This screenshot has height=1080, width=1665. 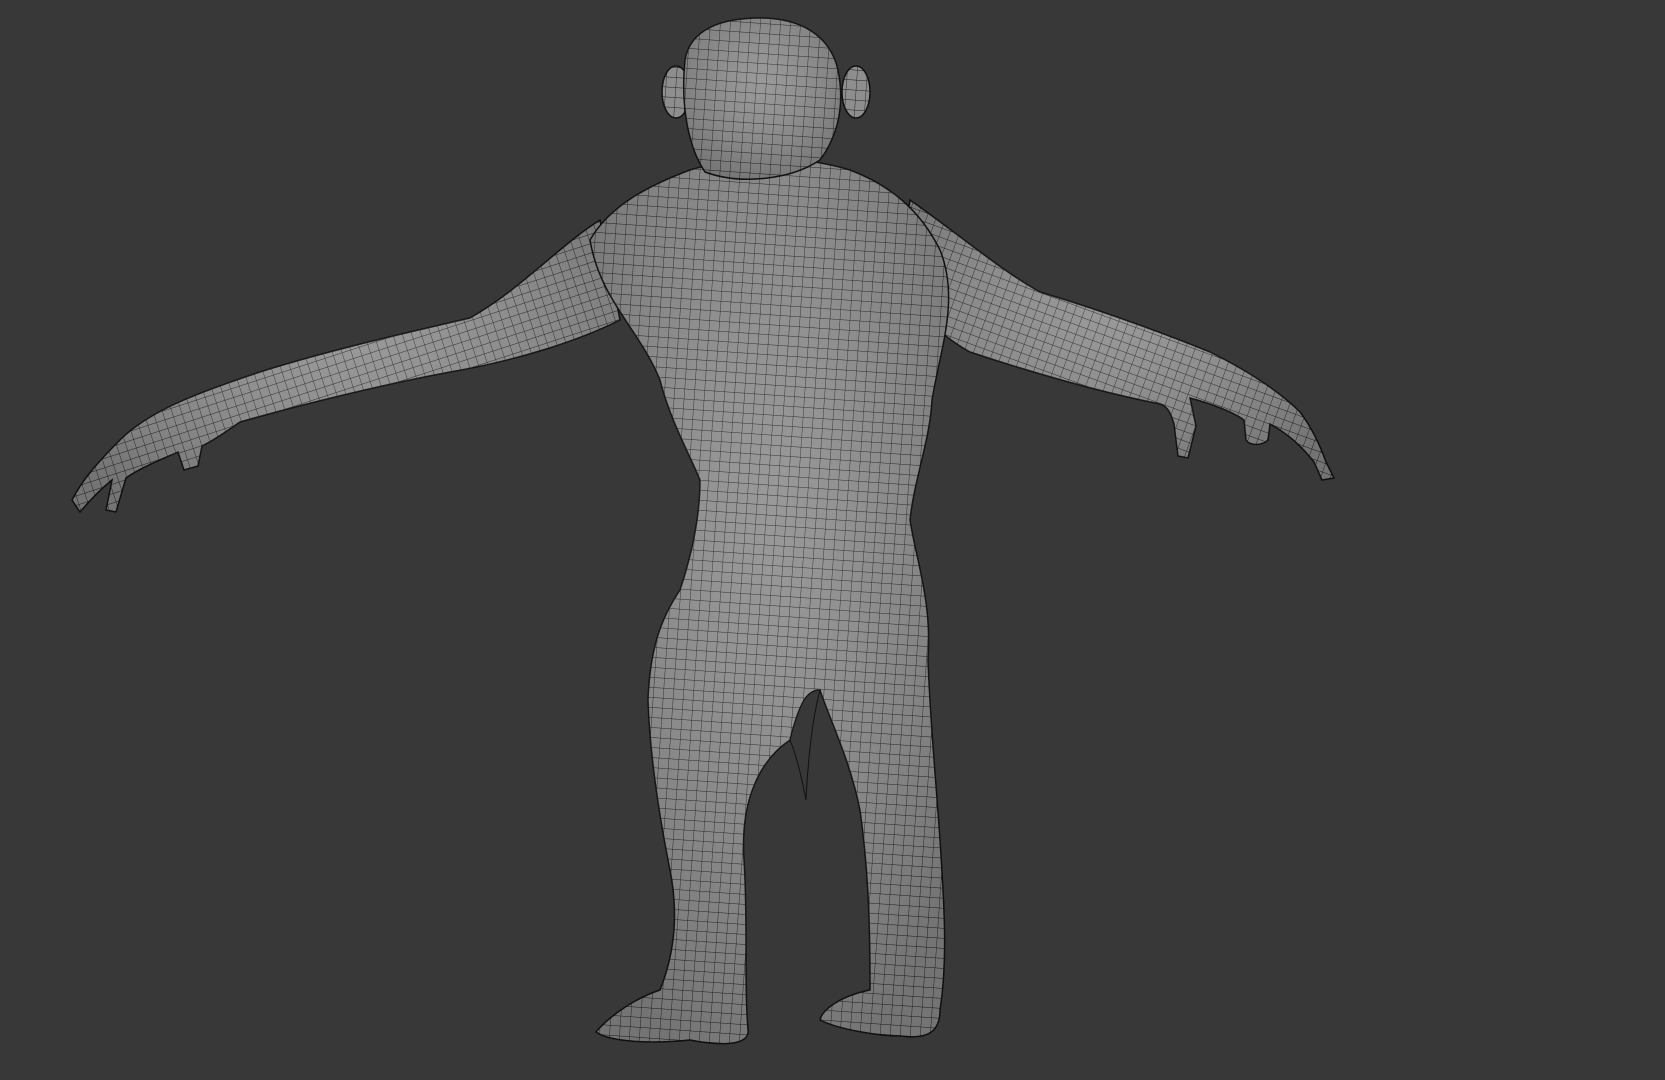 What do you see at coordinates (346, 366) in the screenshot?
I see `left-arm` at bounding box center [346, 366].